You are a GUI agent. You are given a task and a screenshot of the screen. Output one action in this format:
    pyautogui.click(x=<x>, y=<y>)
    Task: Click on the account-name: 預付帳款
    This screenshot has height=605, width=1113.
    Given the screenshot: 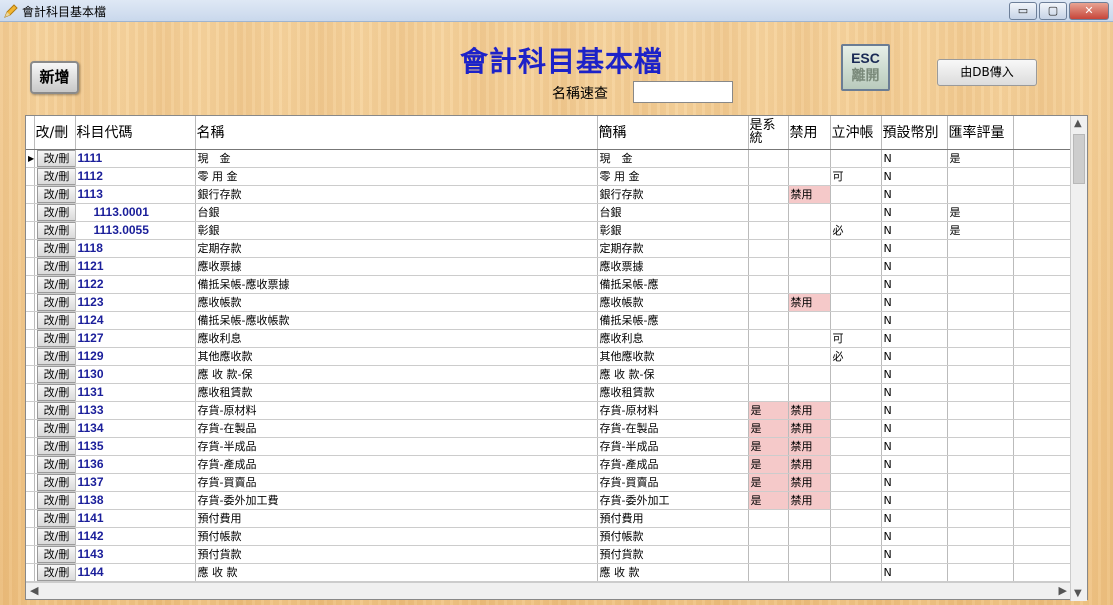 What is the action you would take?
    pyautogui.click(x=396, y=536)
    